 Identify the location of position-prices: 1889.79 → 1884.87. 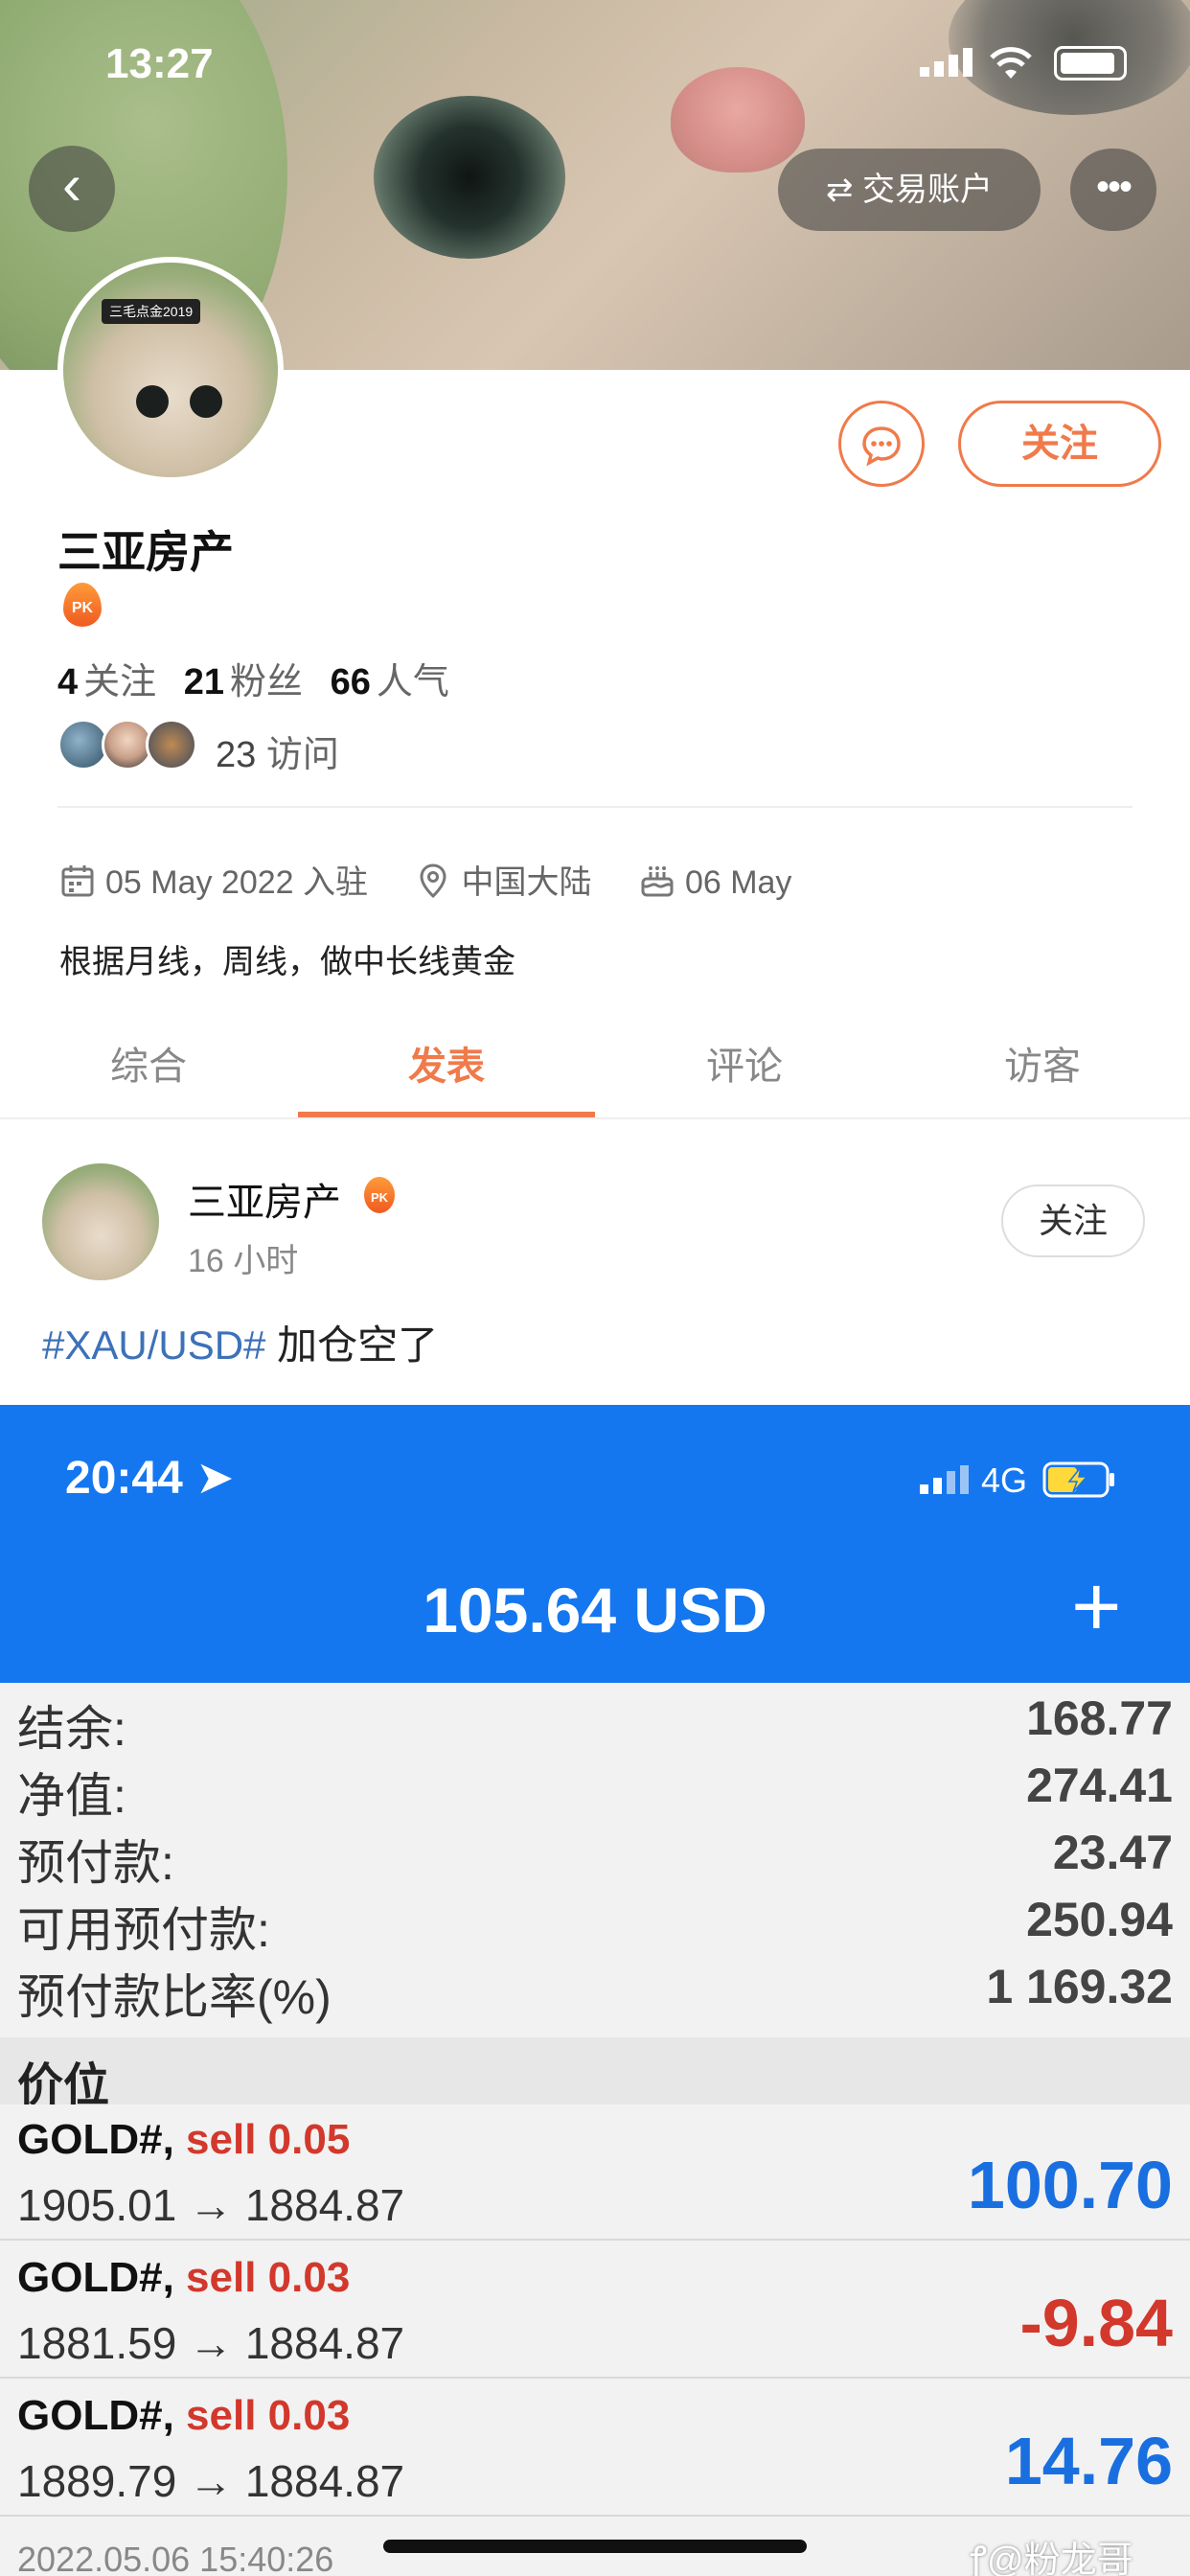
(211, 2481).